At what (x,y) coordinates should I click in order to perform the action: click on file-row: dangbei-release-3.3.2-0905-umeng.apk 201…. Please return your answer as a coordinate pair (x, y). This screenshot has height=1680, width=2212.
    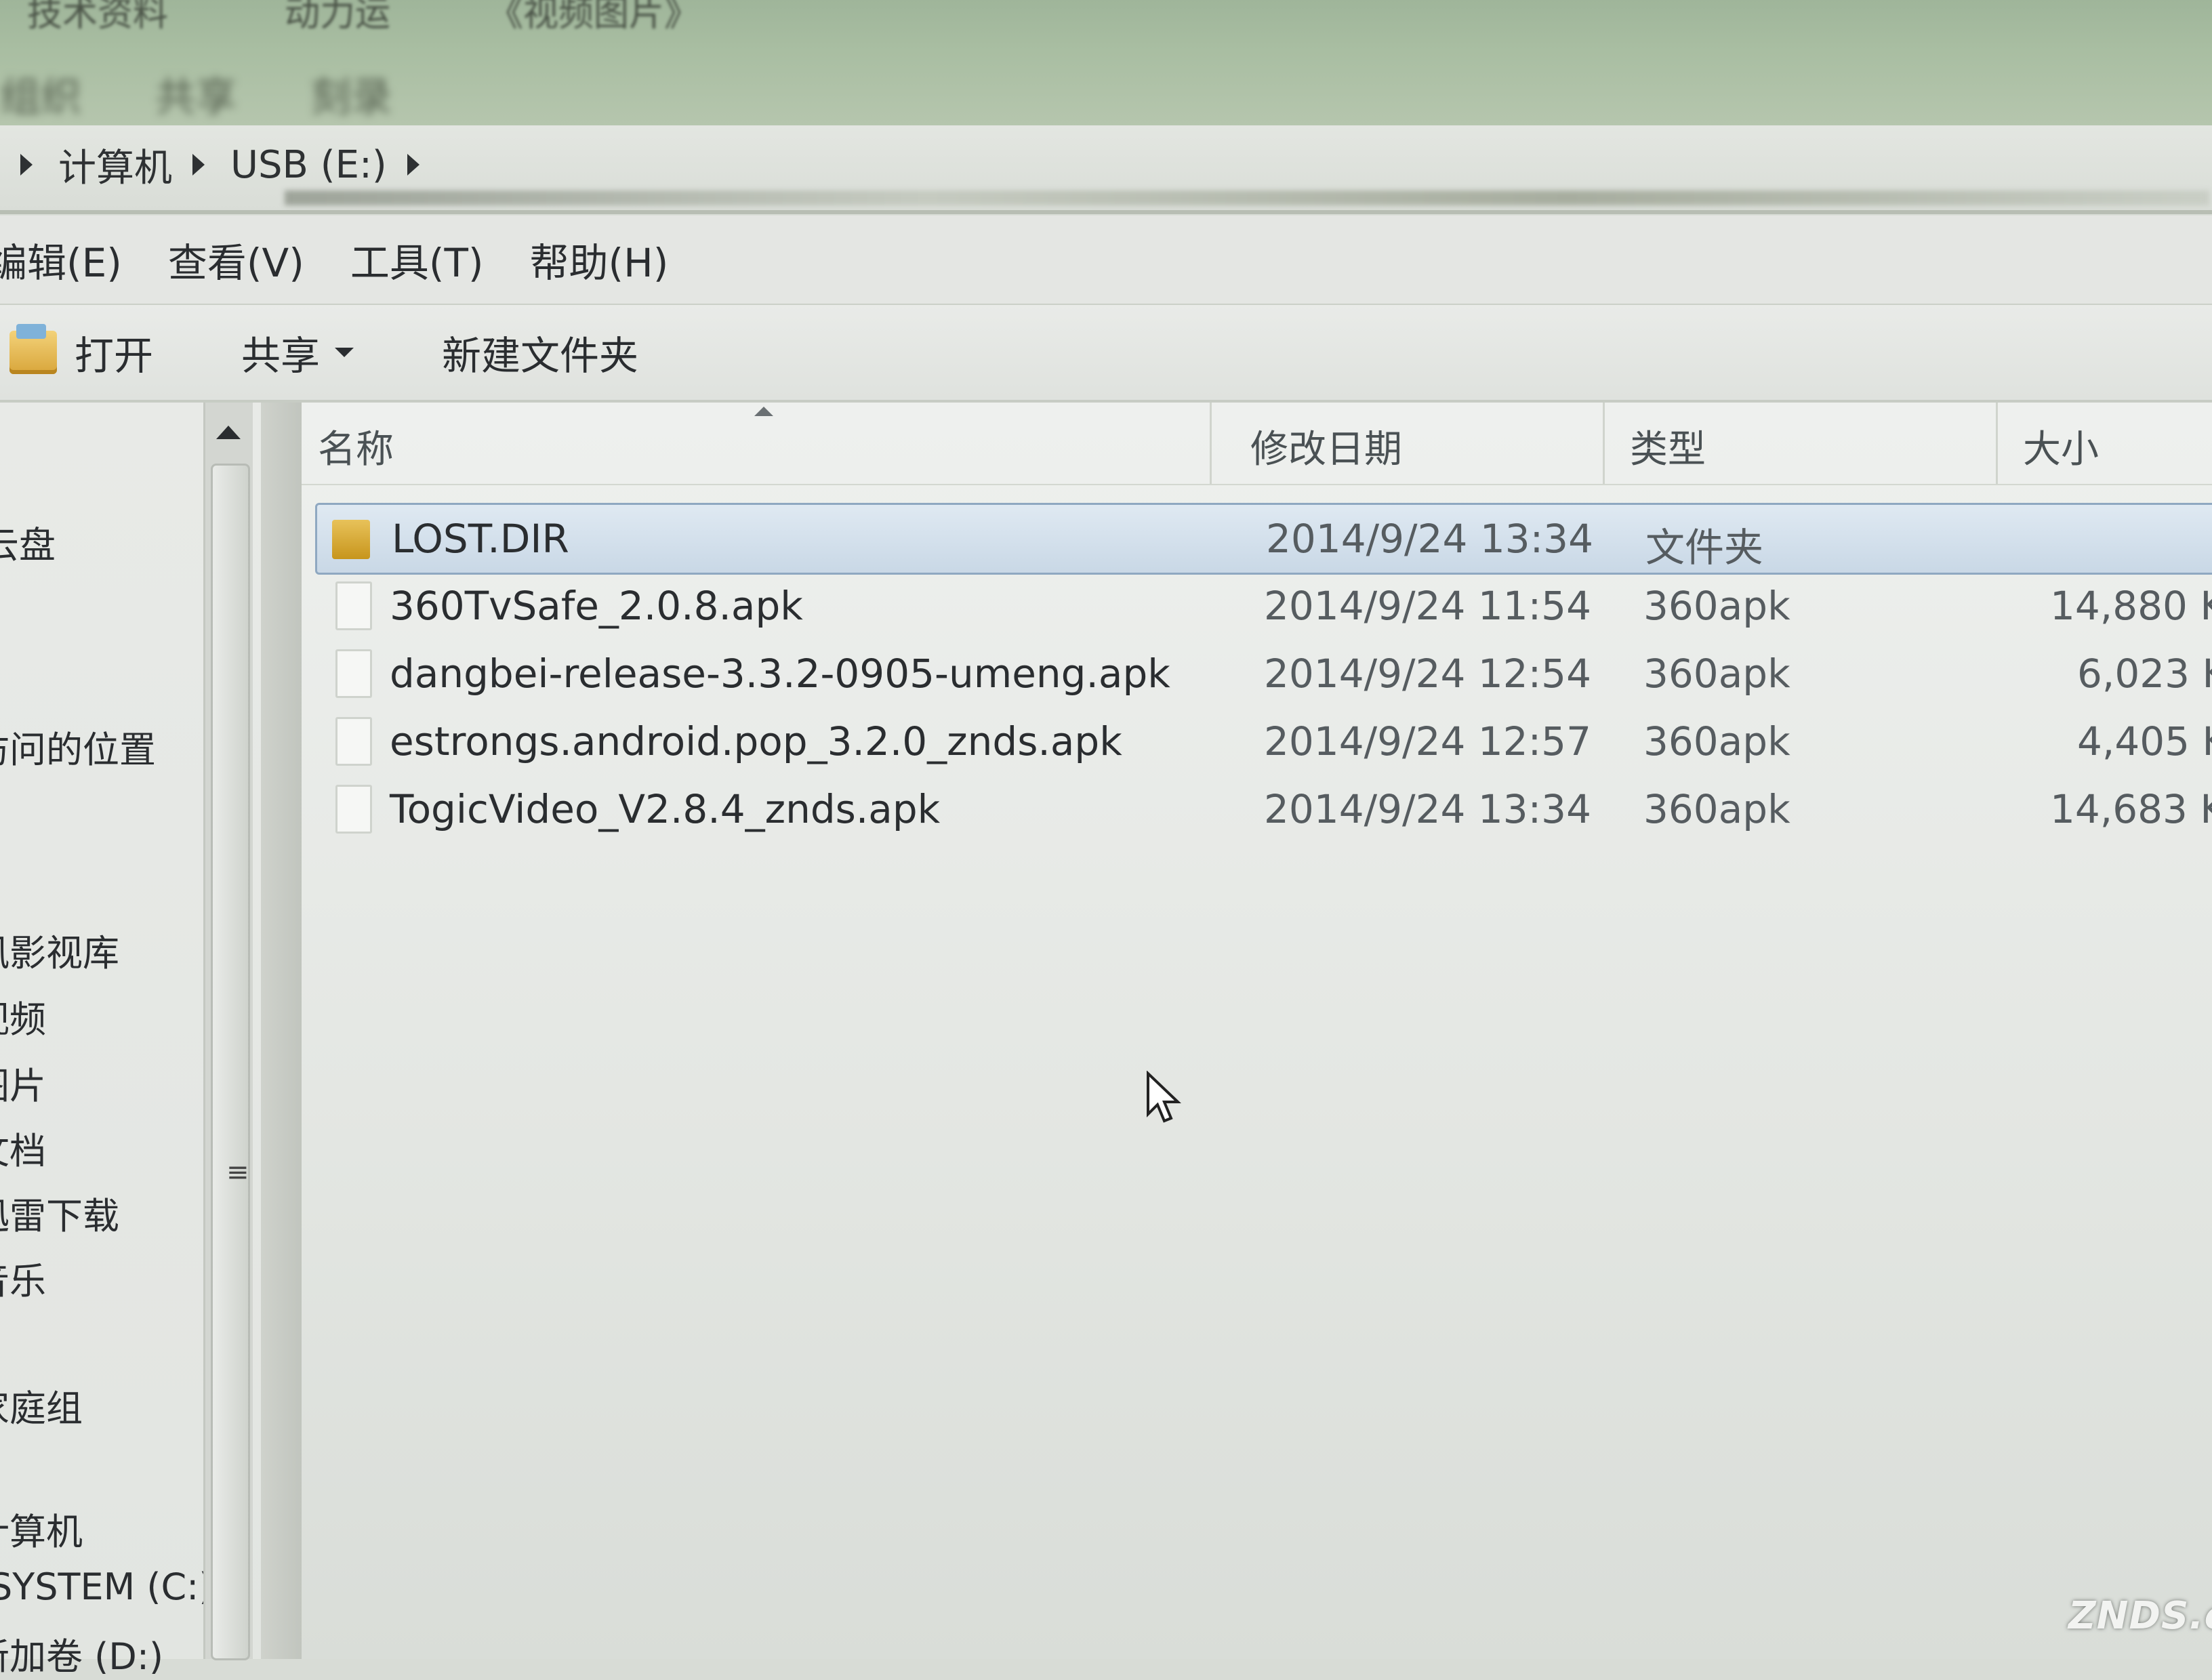
    Looking at the image, I should click on (1263, 674).